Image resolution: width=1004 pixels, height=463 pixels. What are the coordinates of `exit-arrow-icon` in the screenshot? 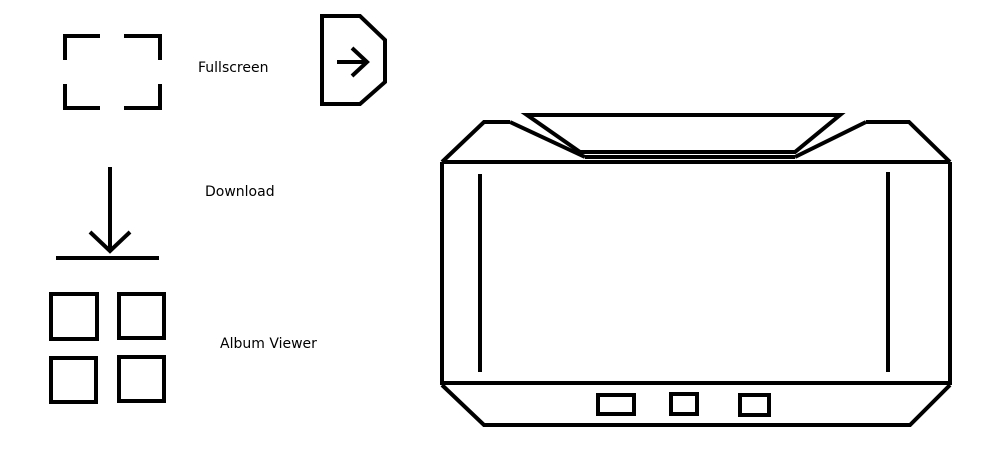 It's located at (353, 60).